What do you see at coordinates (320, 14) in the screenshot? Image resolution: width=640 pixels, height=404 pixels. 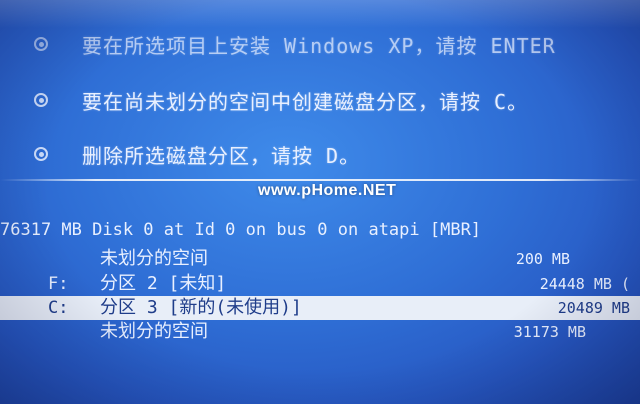 I see `top-fade` at bounding box center [320, 14].